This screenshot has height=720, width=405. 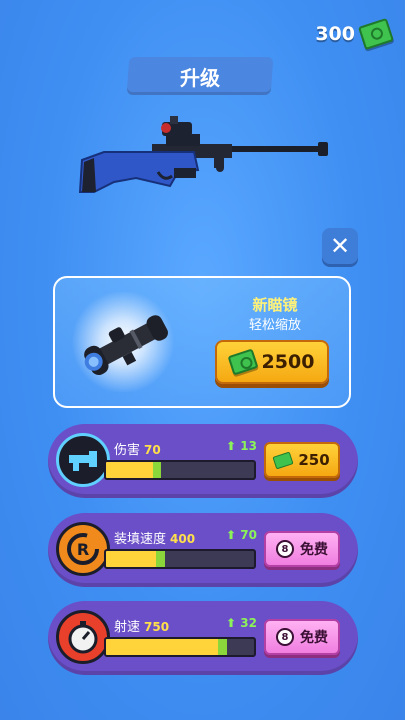 What do you see at coordinates (141, 625) in the screenshot?
I see `upgrade-label: 射速 750` at bounding box center [141, 625].